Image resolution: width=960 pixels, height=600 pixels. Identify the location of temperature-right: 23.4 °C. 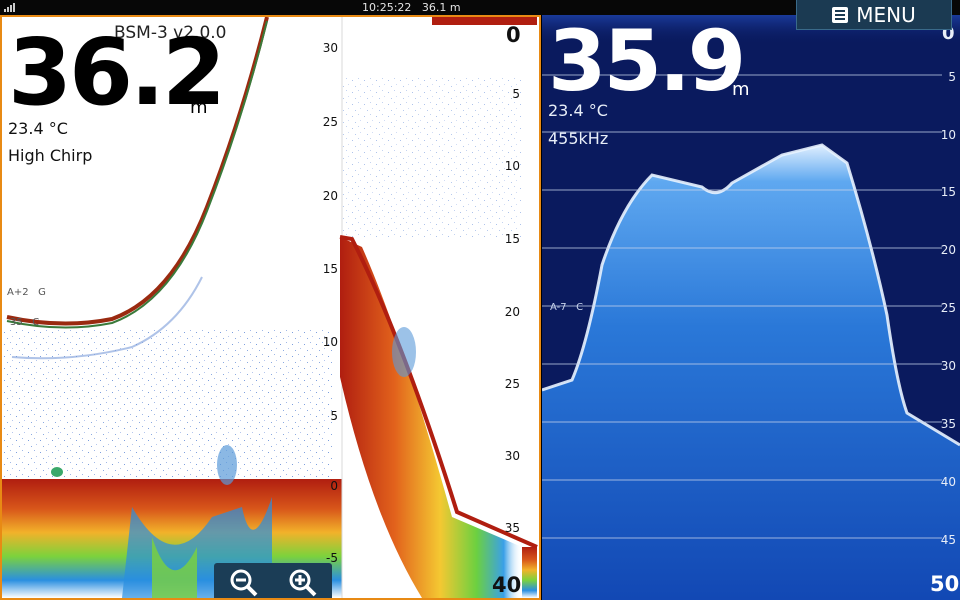
(578, 110).